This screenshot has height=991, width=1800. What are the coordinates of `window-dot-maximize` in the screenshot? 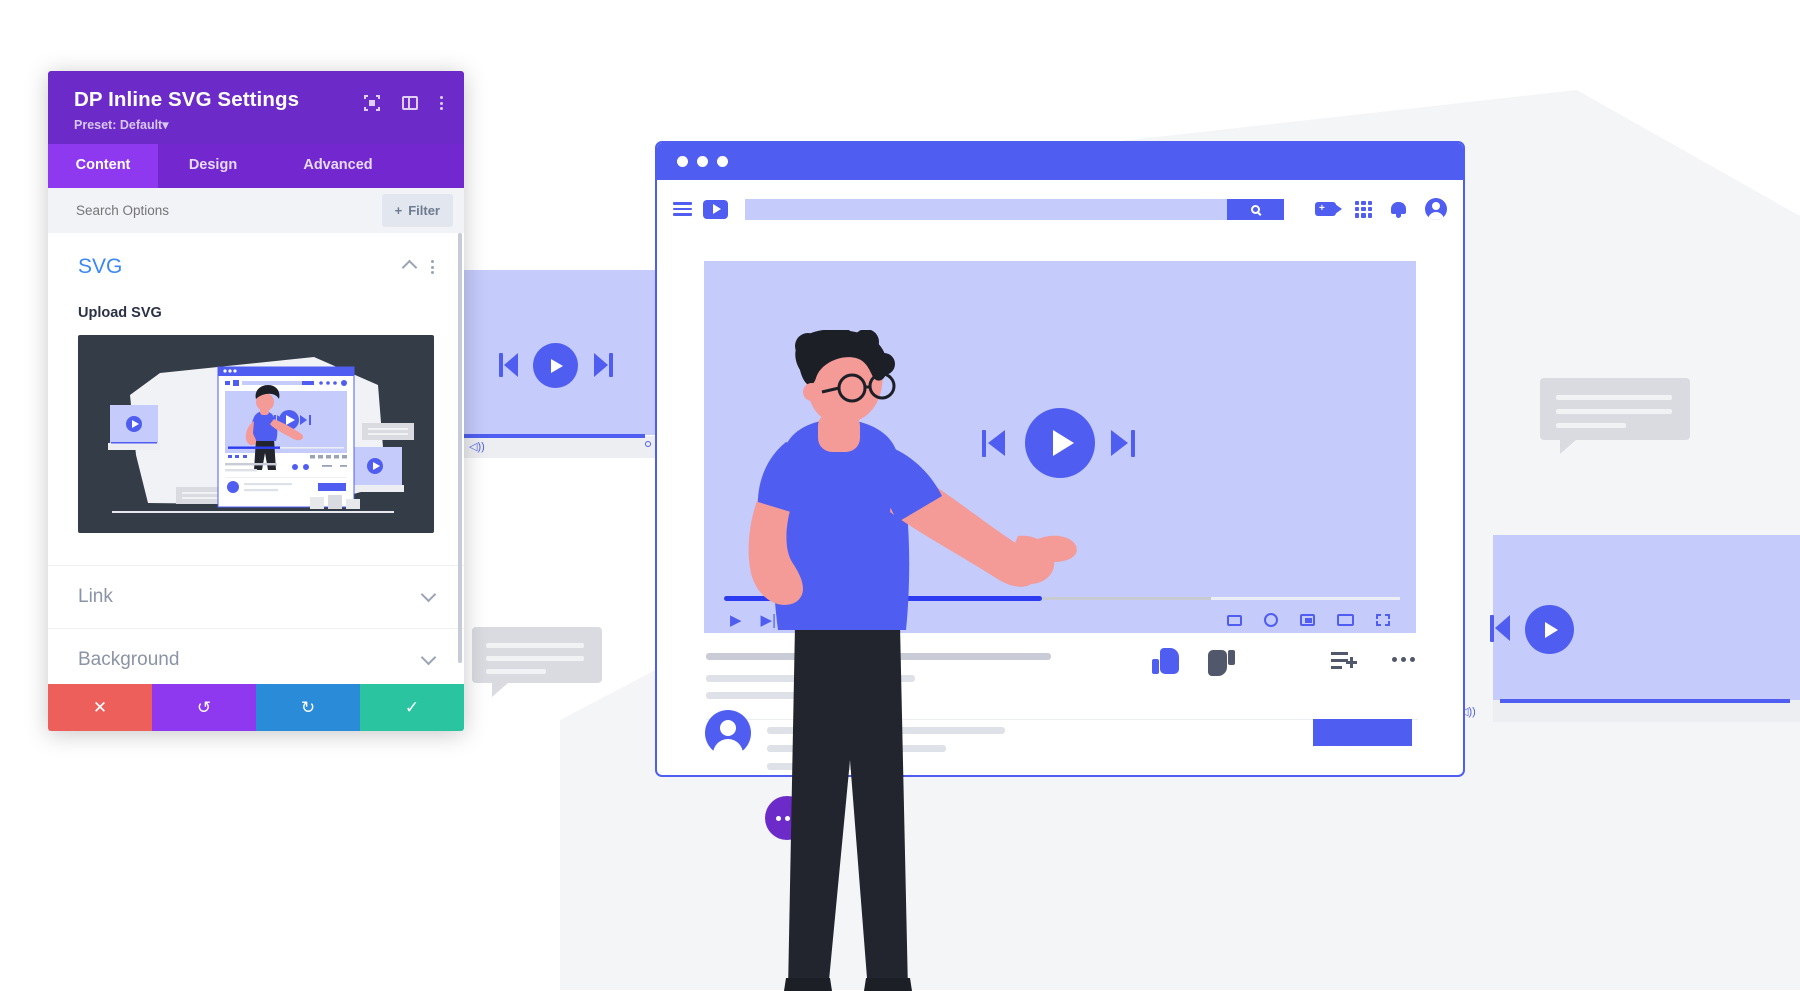 It's located at (722, 161).